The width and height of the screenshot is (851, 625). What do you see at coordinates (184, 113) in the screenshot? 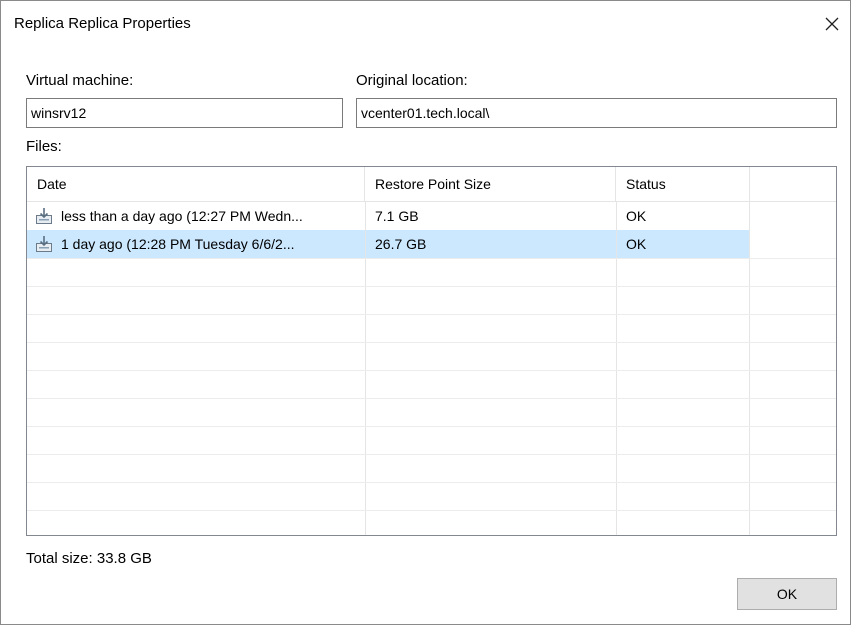
I see `vm-name-field` at bounding box center [184, 113].